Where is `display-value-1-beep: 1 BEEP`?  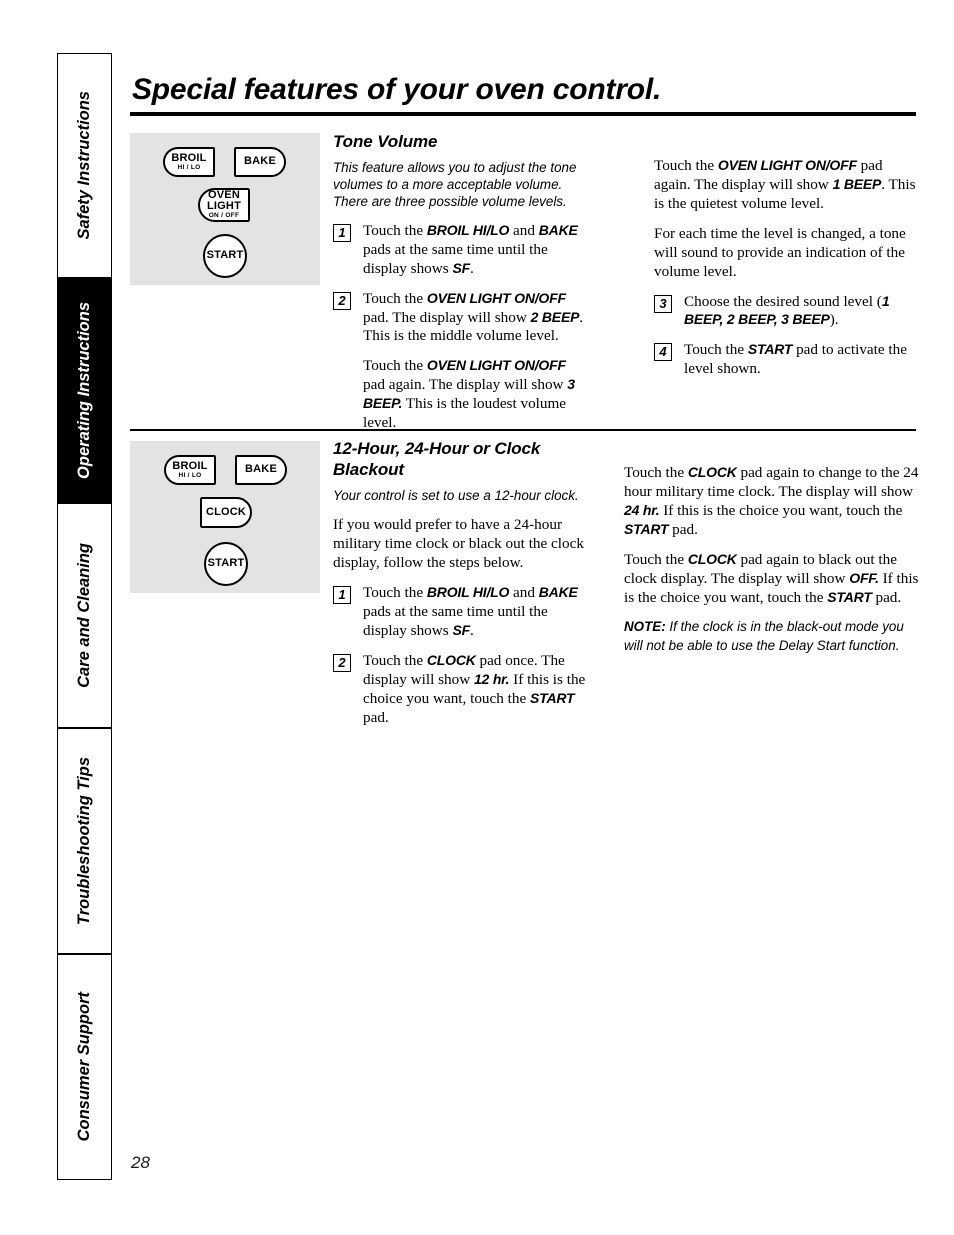
display-value-1-beep: 1 BEEP is located at coordinates (857, 183).